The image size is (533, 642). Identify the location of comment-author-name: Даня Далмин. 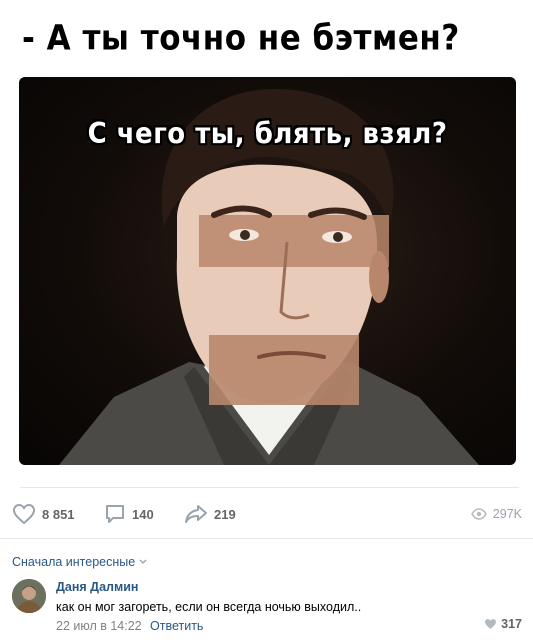
(97, 587).